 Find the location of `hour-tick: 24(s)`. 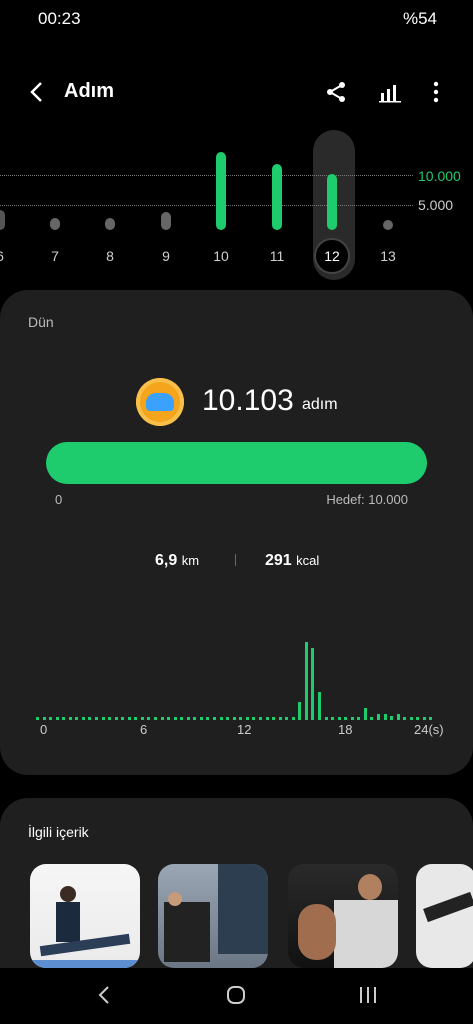

hour-tick: 24(s) is located at coordinates (429, 729).